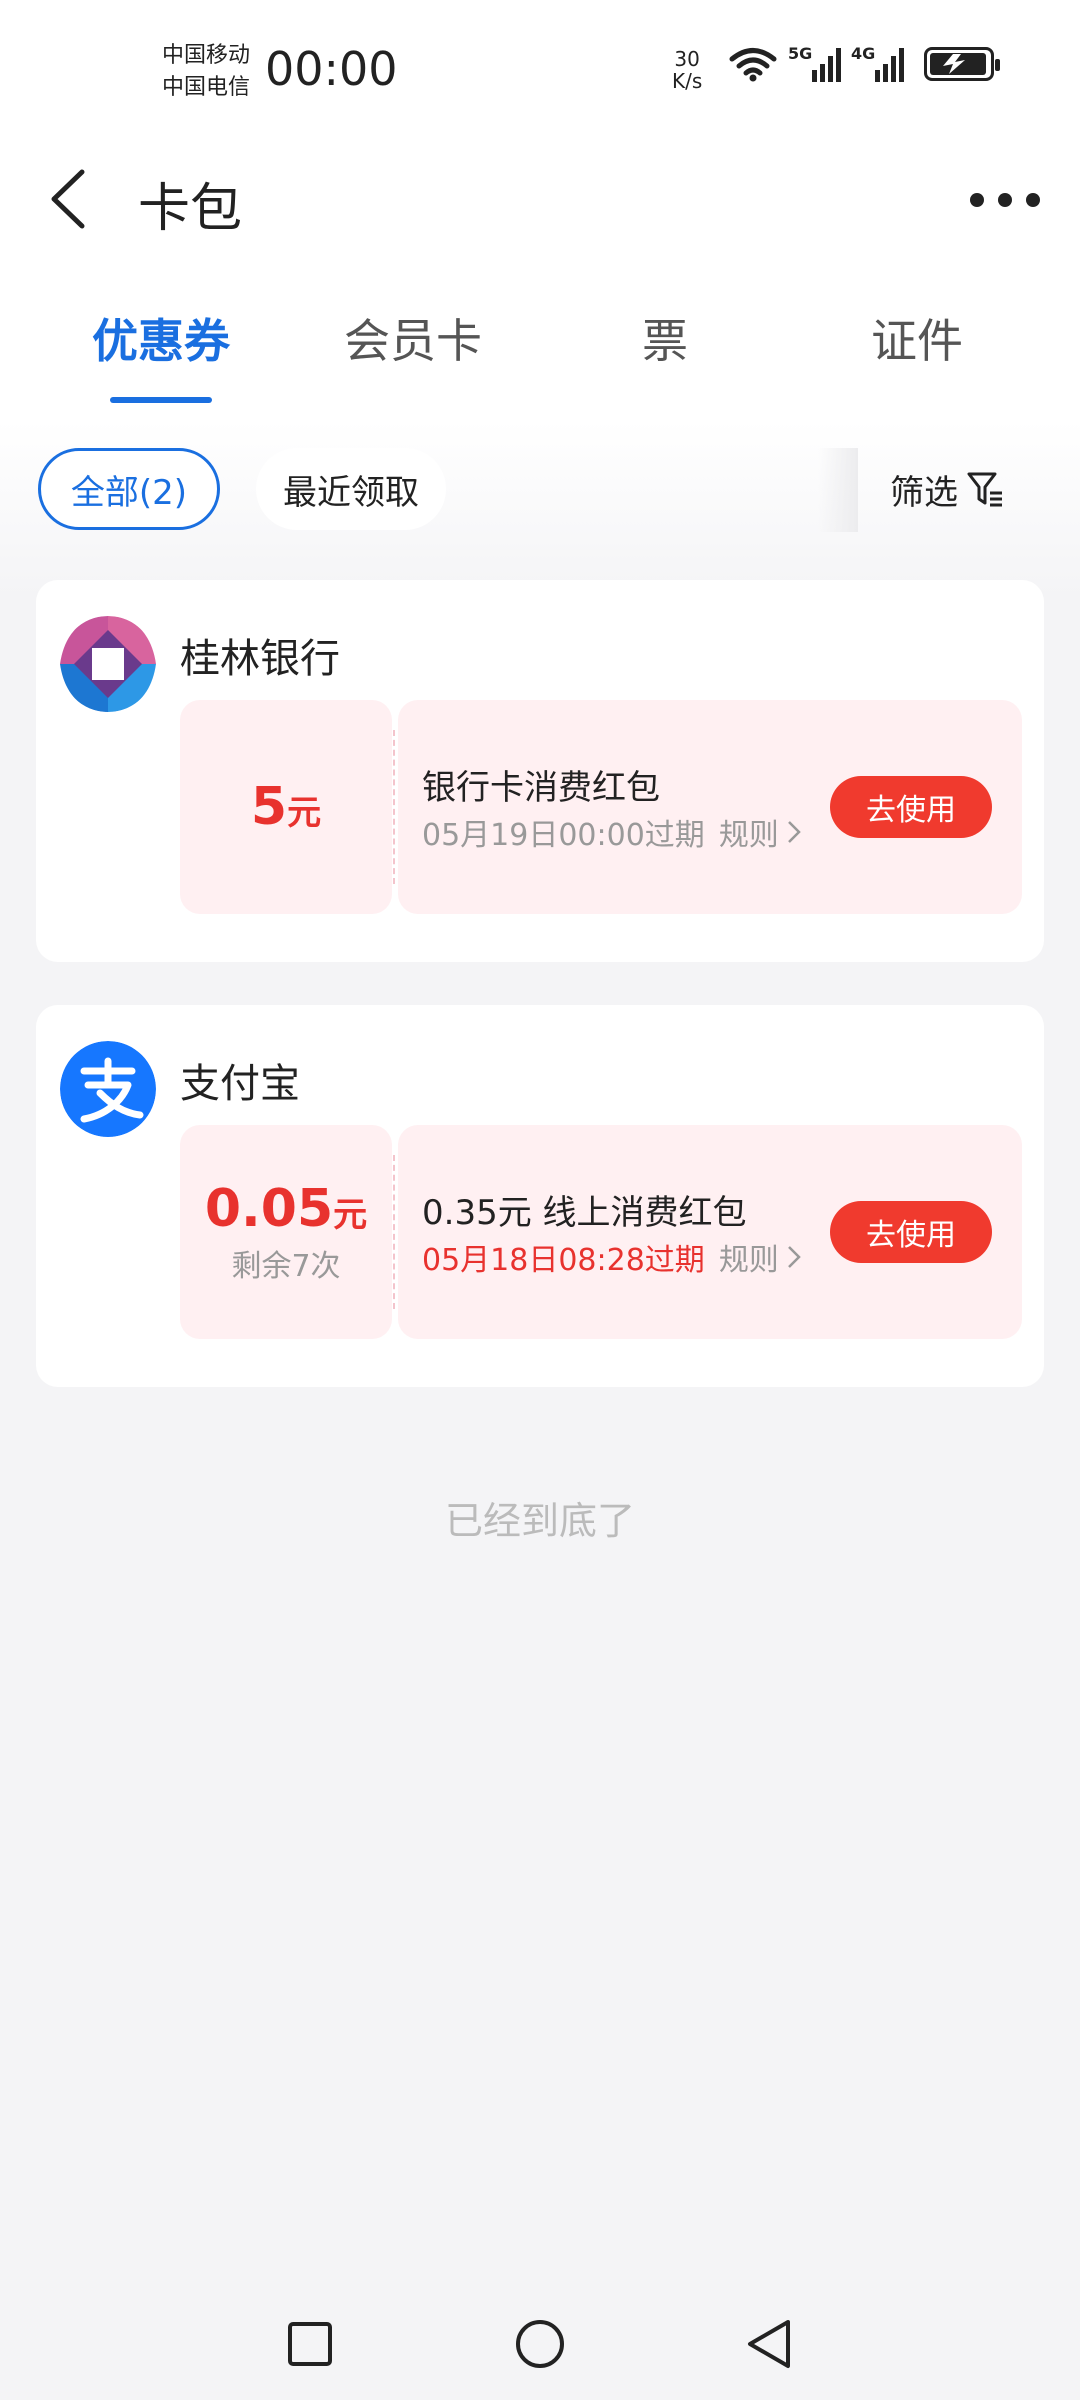 The width and height of the screenshot is (1080, 2400). Describe the element at coordinates (413, 338) in the screenshot. I see `tab-membership-cards: 会员卡` at that location.